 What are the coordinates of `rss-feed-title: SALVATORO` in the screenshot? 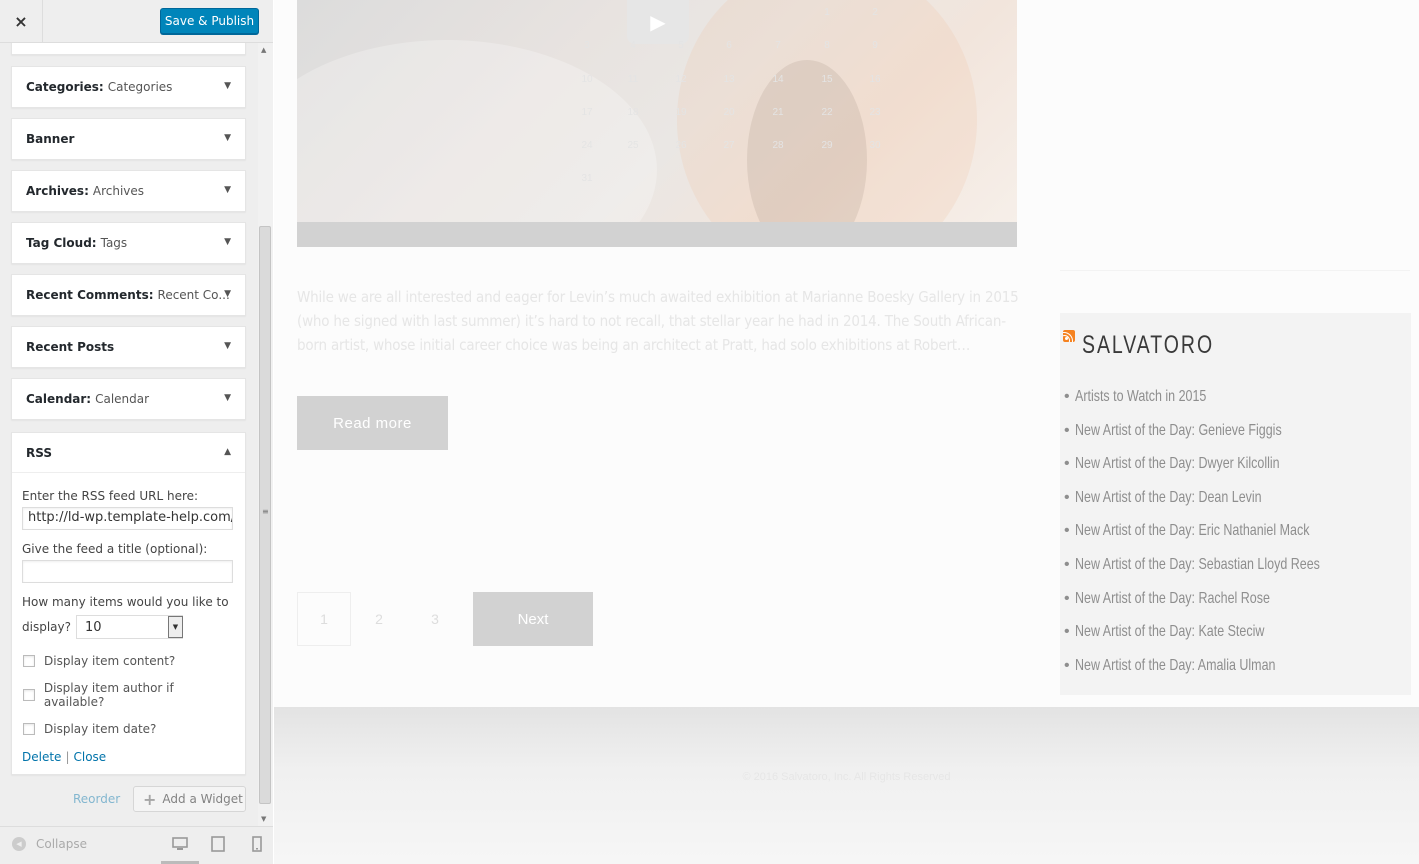 It's located at (1148, 345).